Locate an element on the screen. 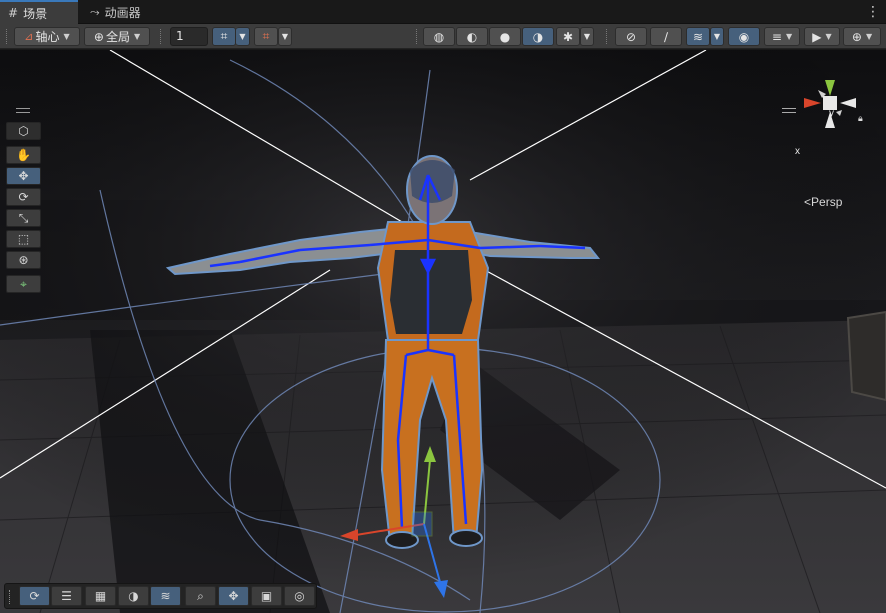  move-cross-icon: ✥ is located at coordinates (233, 596).